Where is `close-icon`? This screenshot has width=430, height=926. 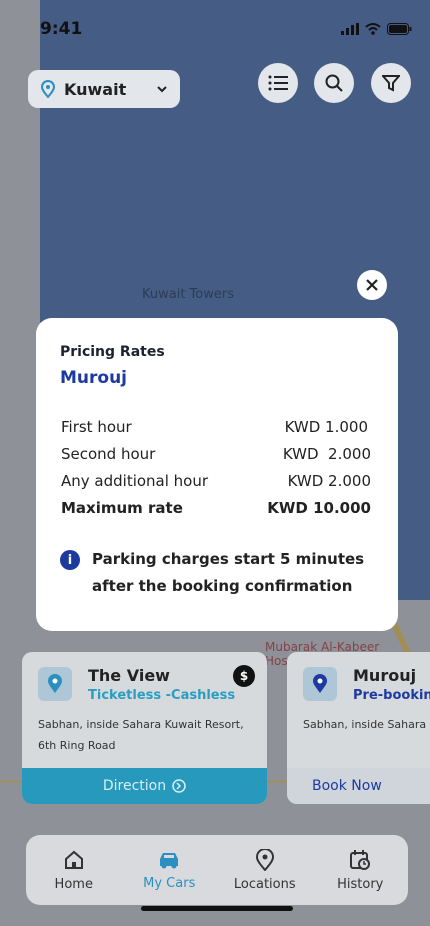 close-icon is located at coordinates (372, 285).